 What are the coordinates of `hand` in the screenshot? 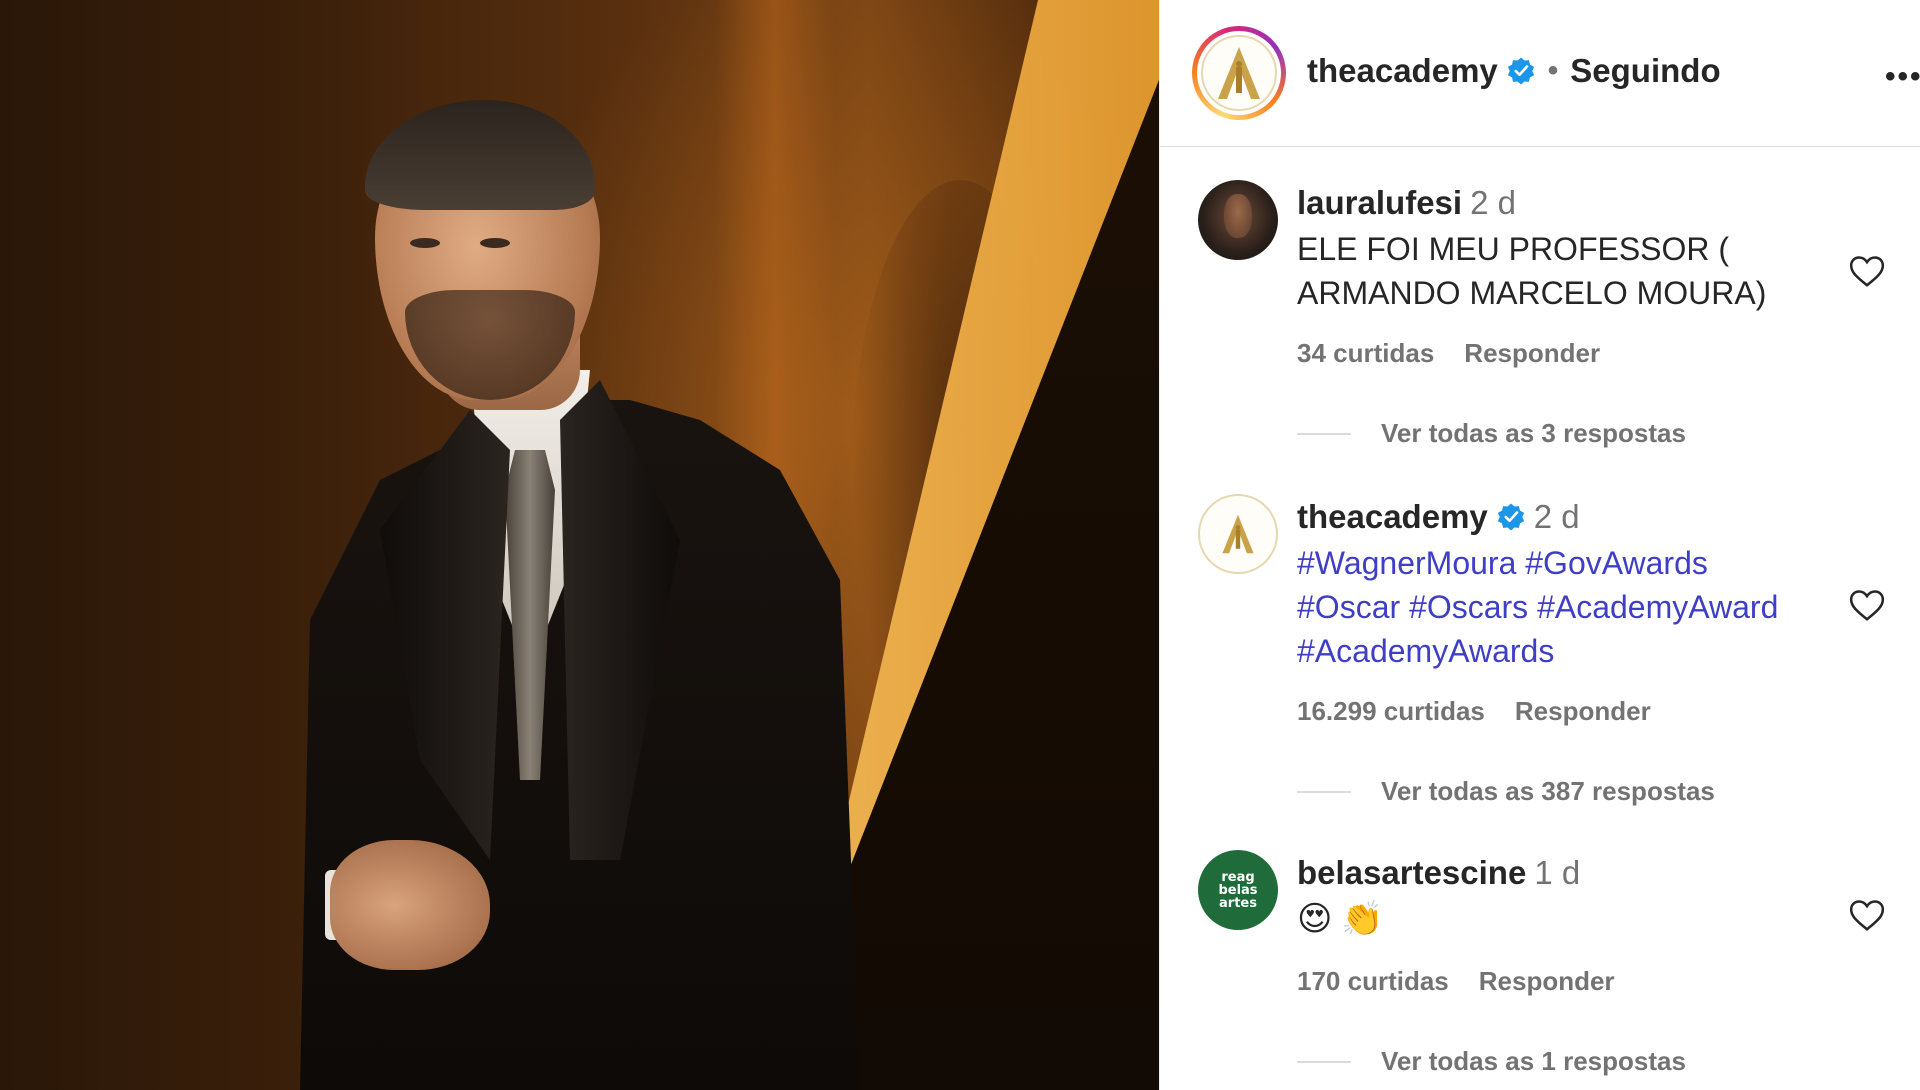 It's located at (410, 905).